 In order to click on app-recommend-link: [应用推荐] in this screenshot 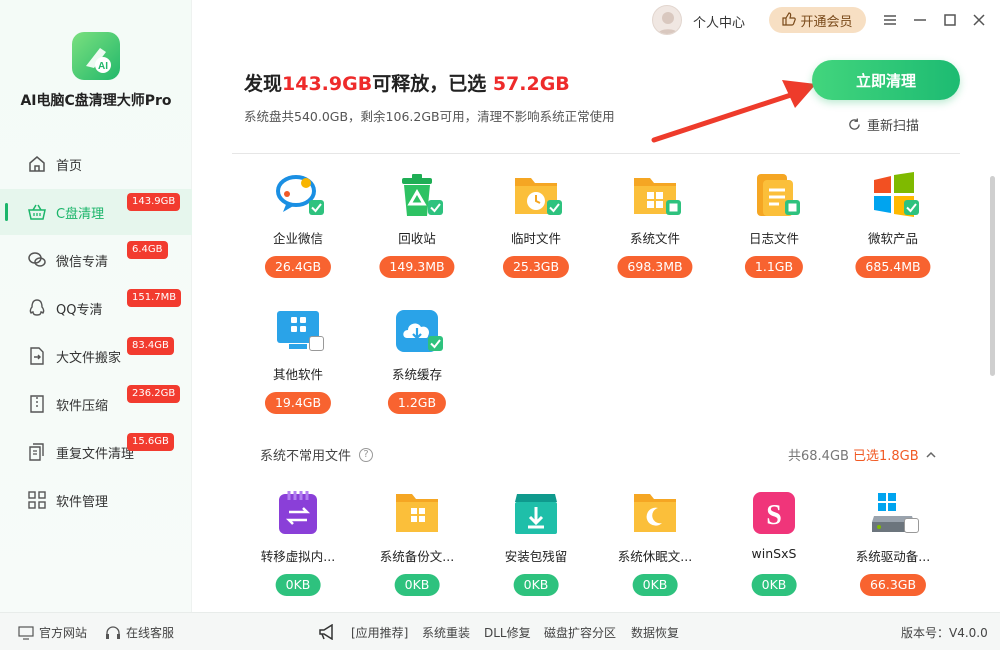, I will do `click(379, 632)`.